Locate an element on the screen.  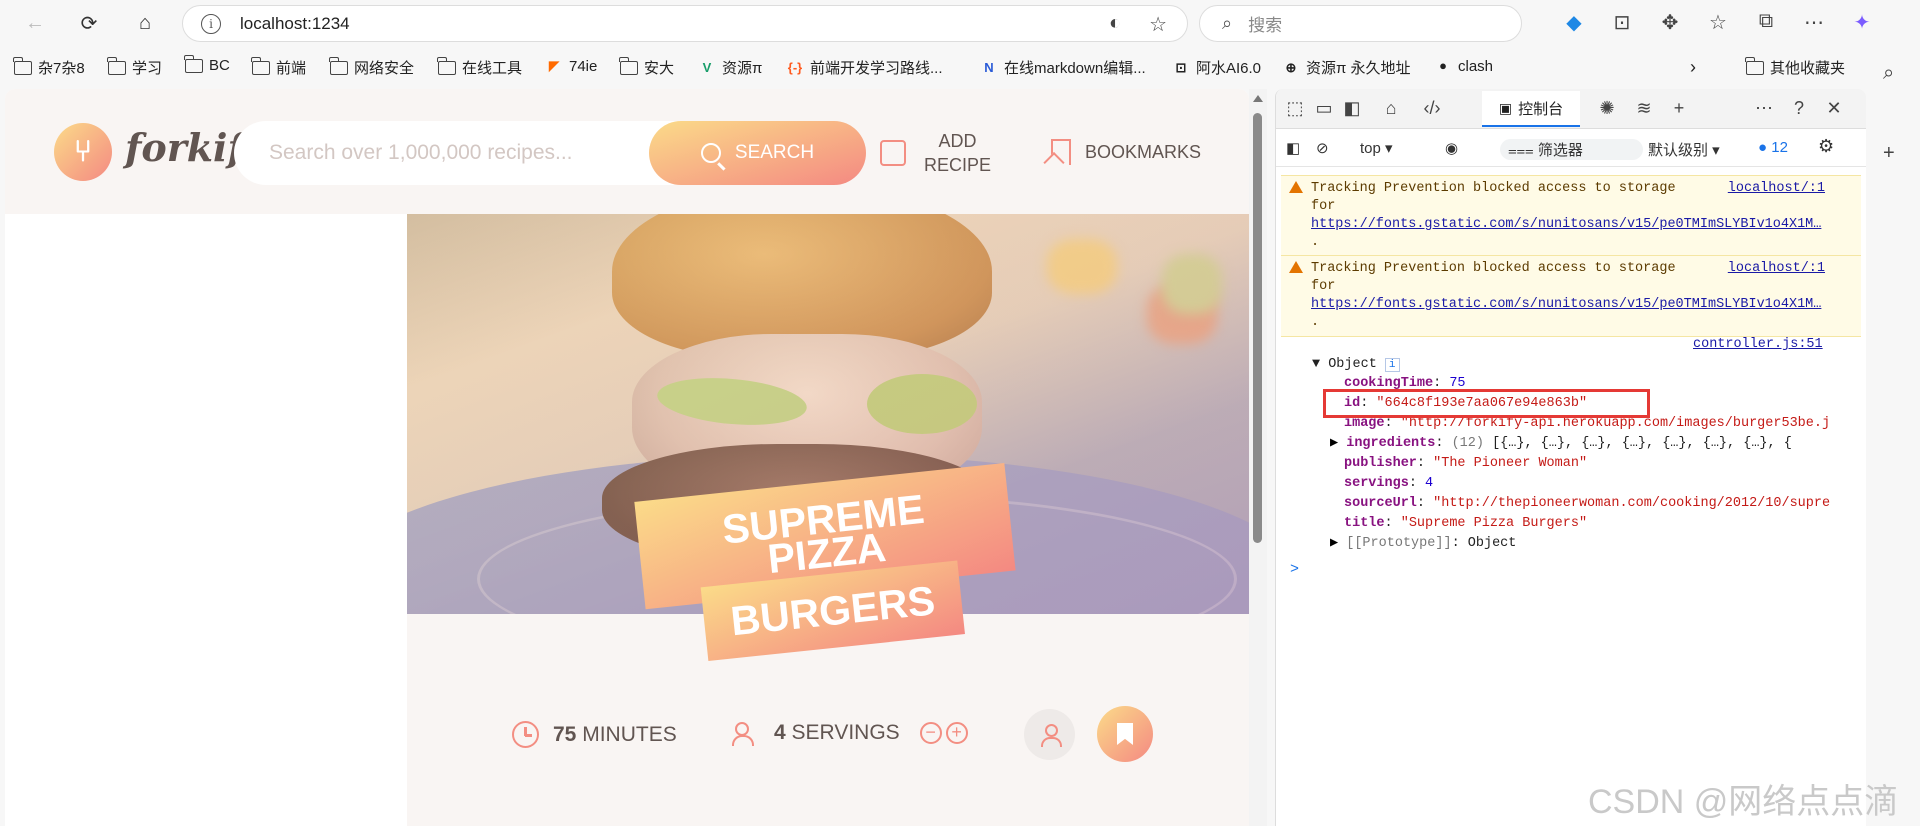
page-scrollbar is located at coordinates (1258, 457).